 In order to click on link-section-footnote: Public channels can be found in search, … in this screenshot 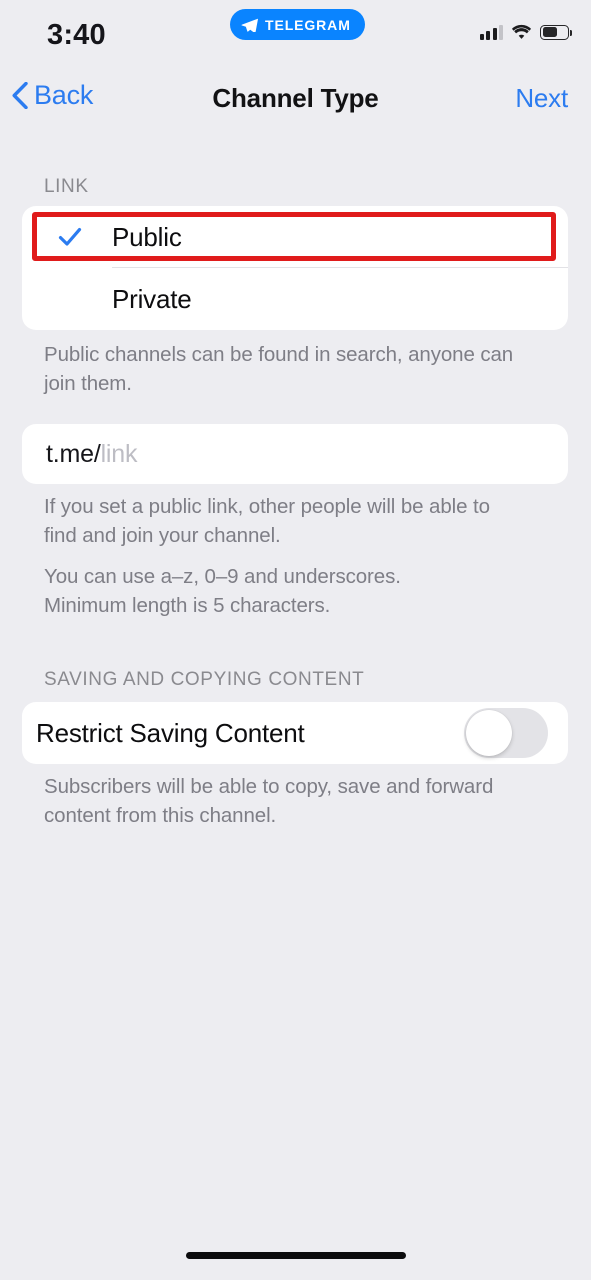, I will do `click(279, 369)`.